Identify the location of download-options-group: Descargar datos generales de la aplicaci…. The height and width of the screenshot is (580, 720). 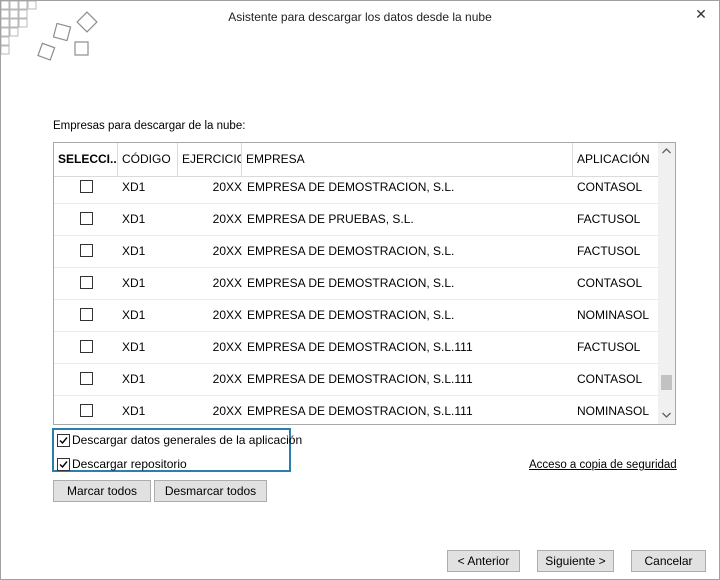
(177, 450).